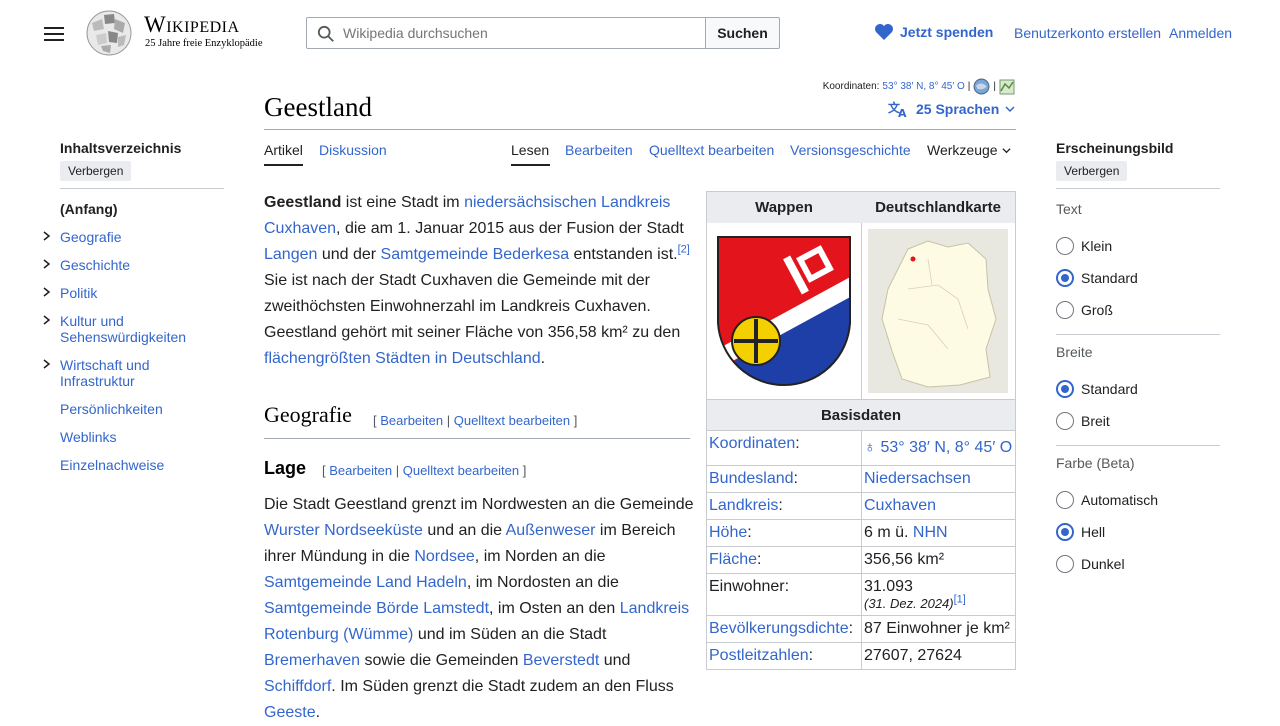 The height and width of the screenshot is (726, 1280). Describe the element at coordinates (140, 373) in the screenshot. I see `toc-item-wirtschaft: Wirtschaft und Infrastruktur` at that location.